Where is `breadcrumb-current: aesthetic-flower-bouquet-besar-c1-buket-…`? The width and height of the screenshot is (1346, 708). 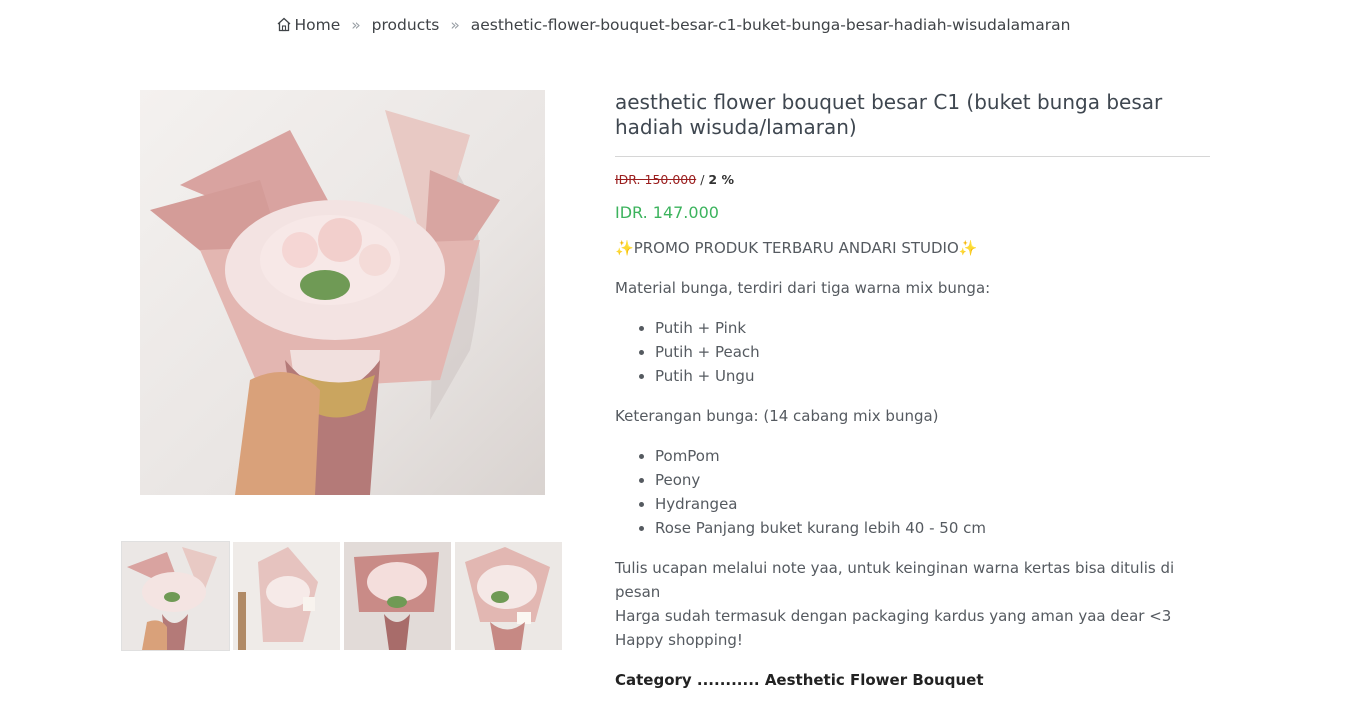
breadcrumb-current: aesthetic-flower-bouquet-besar-c1-buket-… is located at coordinates (771, 25).